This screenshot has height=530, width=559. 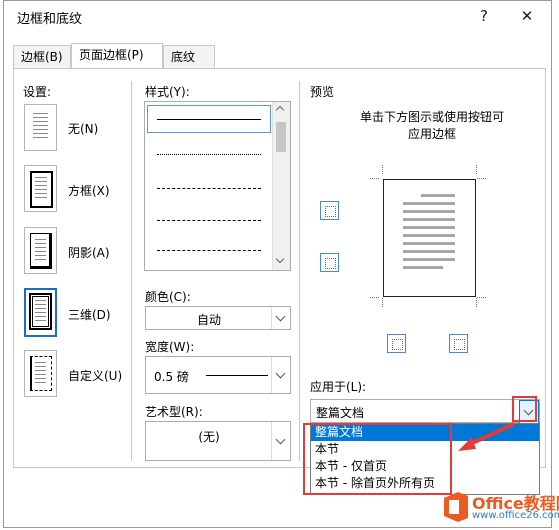 I want to click on setting-box-label: 方框(X), so click(x=89, y=190).